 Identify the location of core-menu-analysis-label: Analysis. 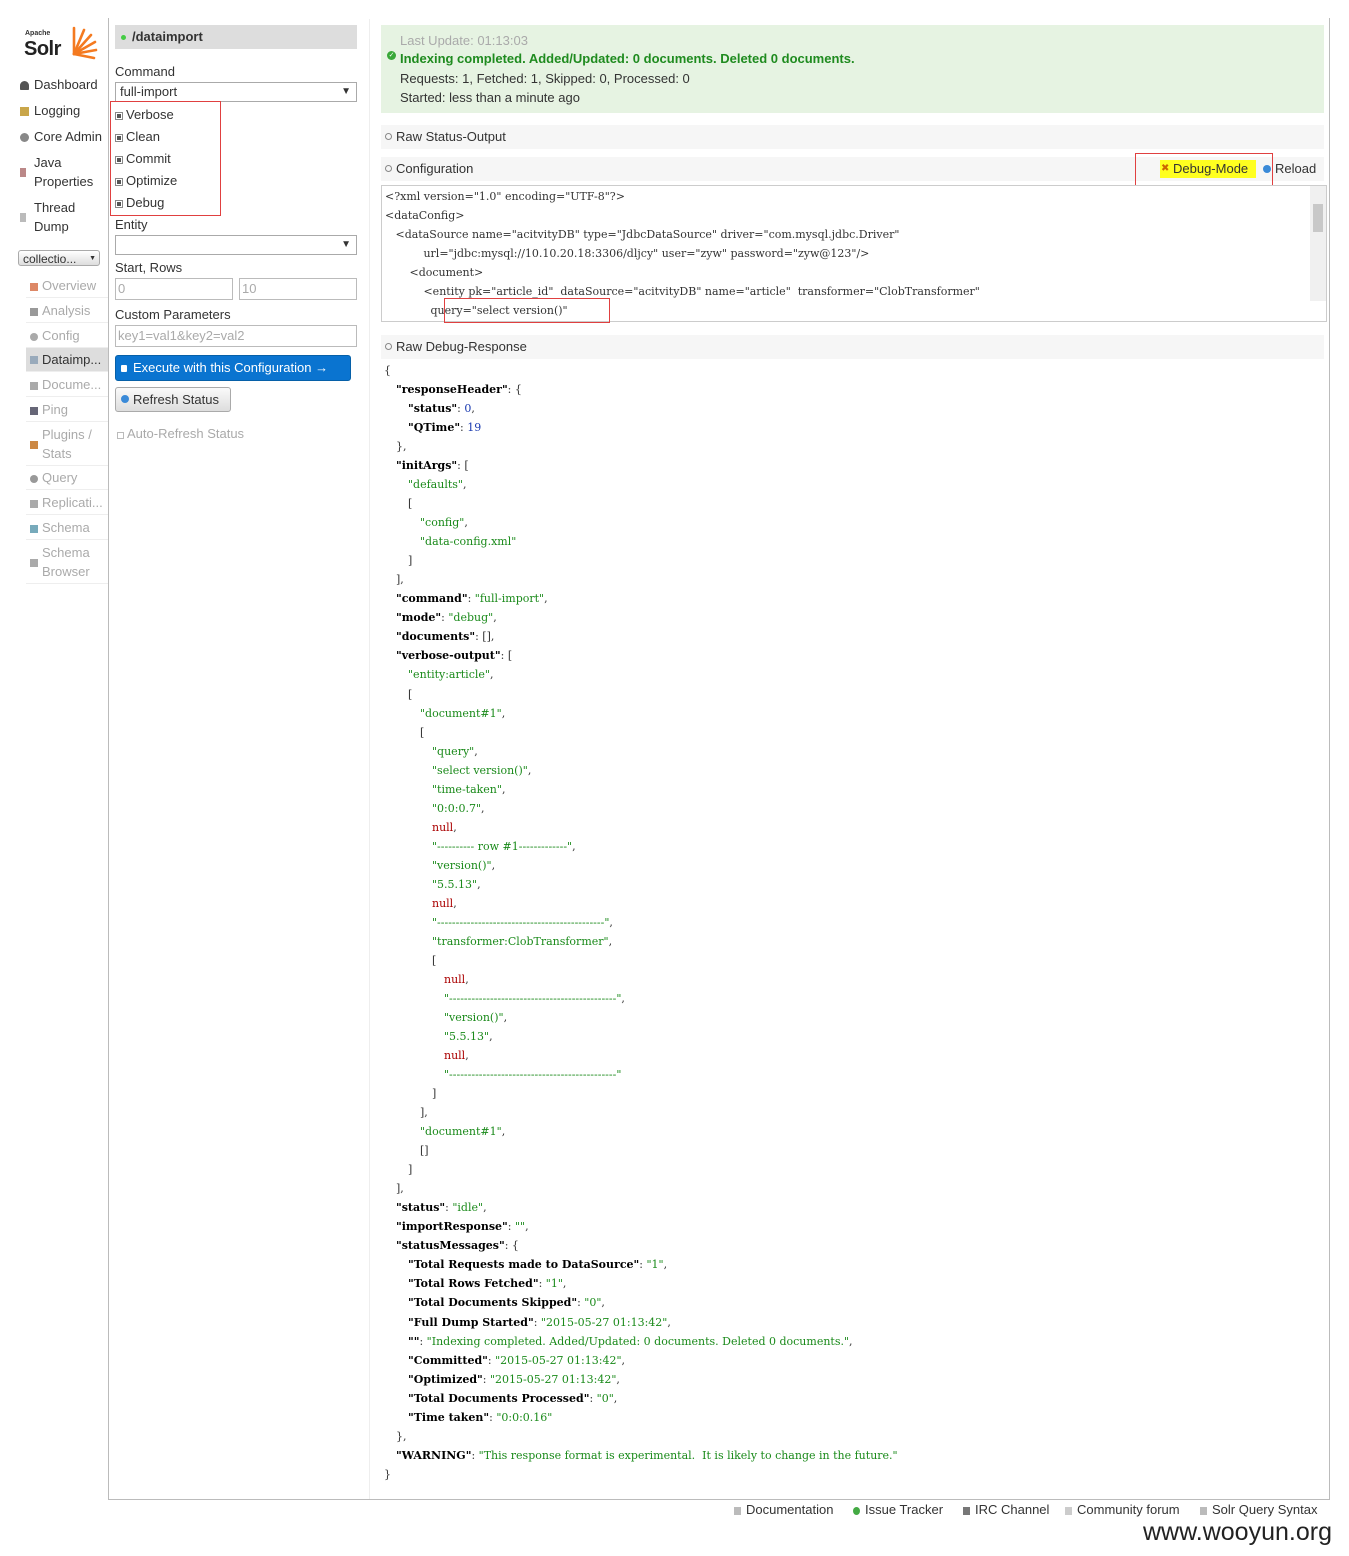
(66, 310).